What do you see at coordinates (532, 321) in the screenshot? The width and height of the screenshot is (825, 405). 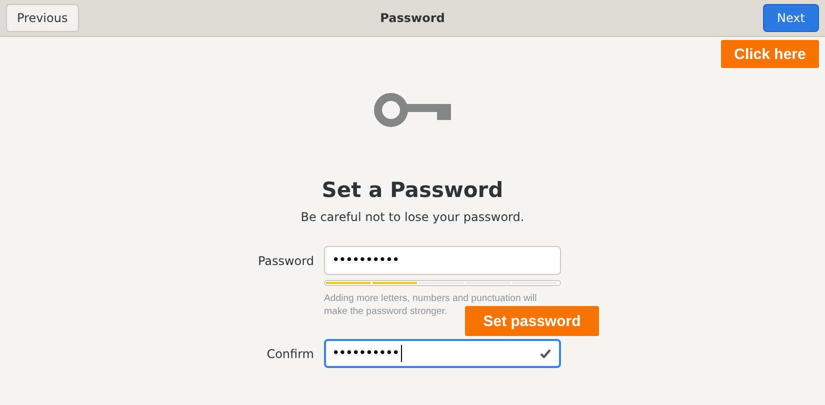 I see `callout-label: Set password` at bounding box center [532, 321].